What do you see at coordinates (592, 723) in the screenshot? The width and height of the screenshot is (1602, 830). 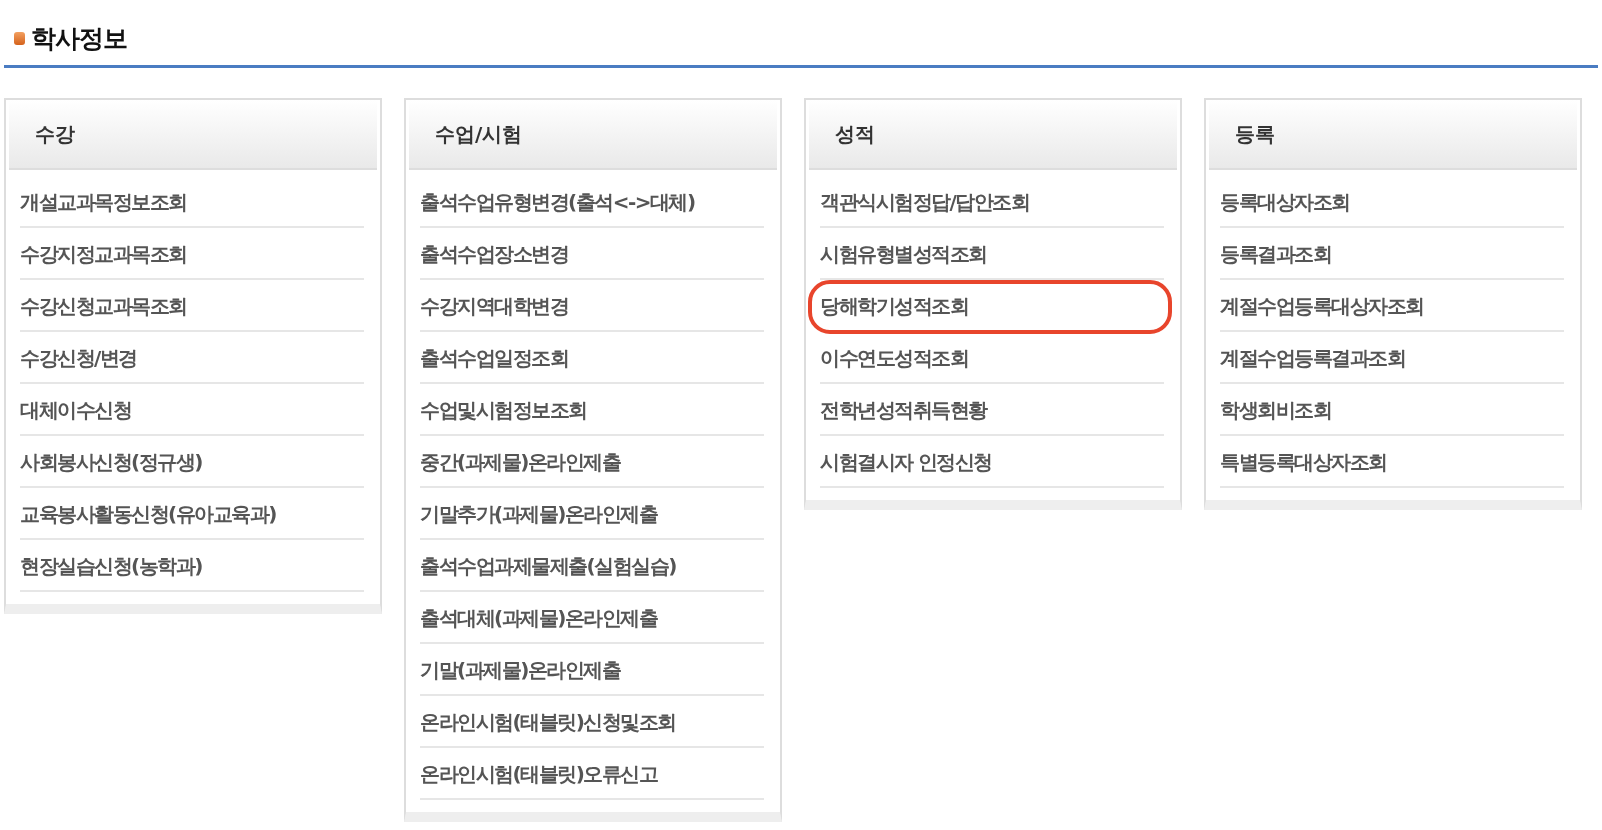 I see `menu-link: 온라인시험(태블릿)신청및조회` at bounding box center [592, 723].